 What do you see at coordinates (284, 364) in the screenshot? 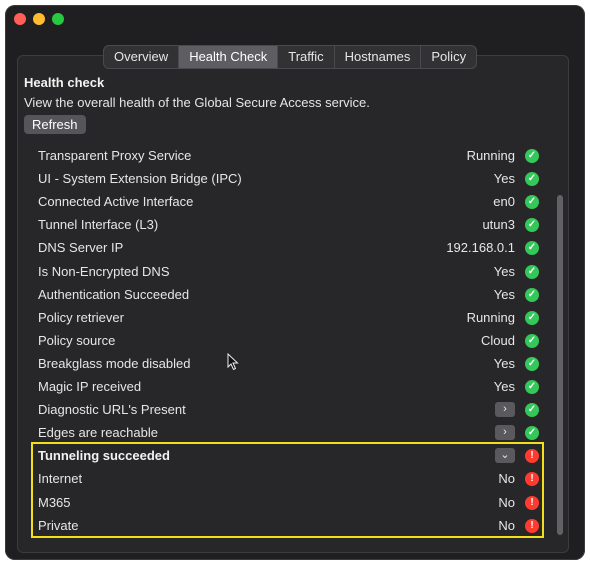
I see `health-check-row: Breakglass mode disabled Yes ✓` at bounding box center [284, 364].